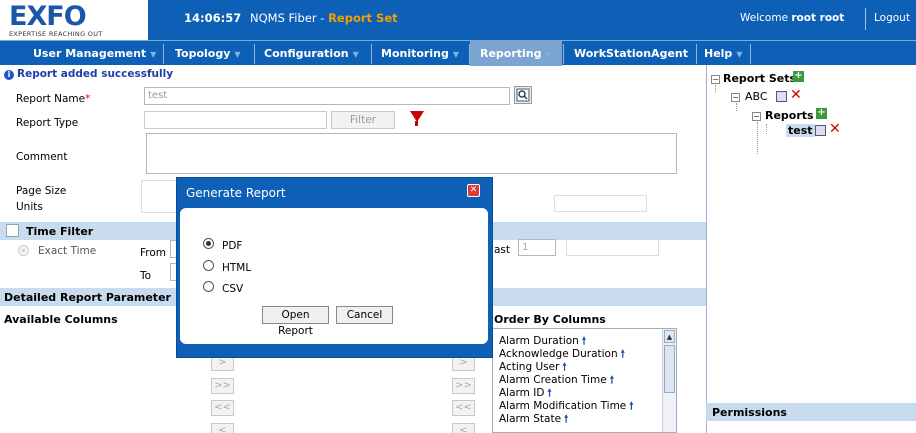 This screenshot has height=433, width=916. Describe the element at coordinates (463, 386) in the screenshot. I see `order-move-all-right-button: >>` at that location.